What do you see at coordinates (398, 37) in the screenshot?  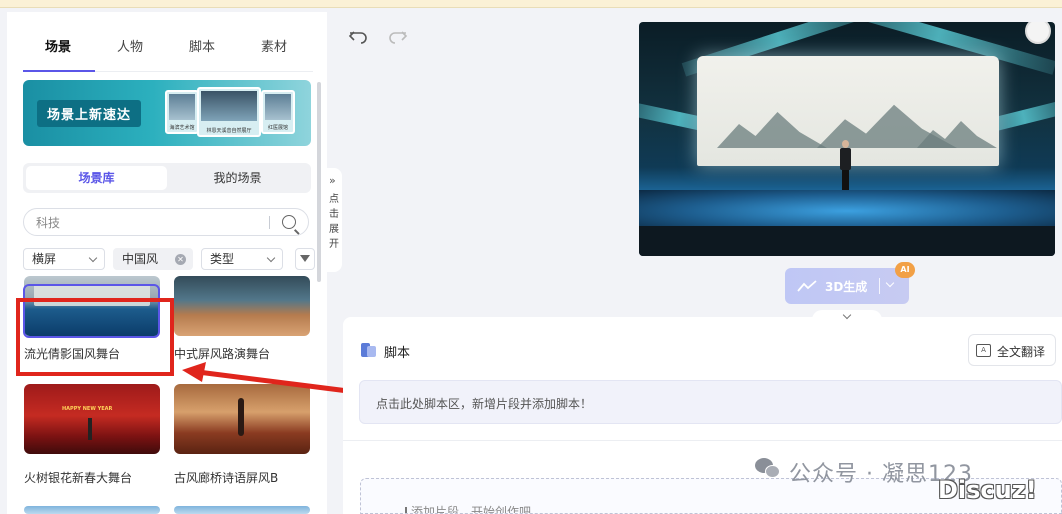 I see `redo-icon` at bounding box center [398, 37].